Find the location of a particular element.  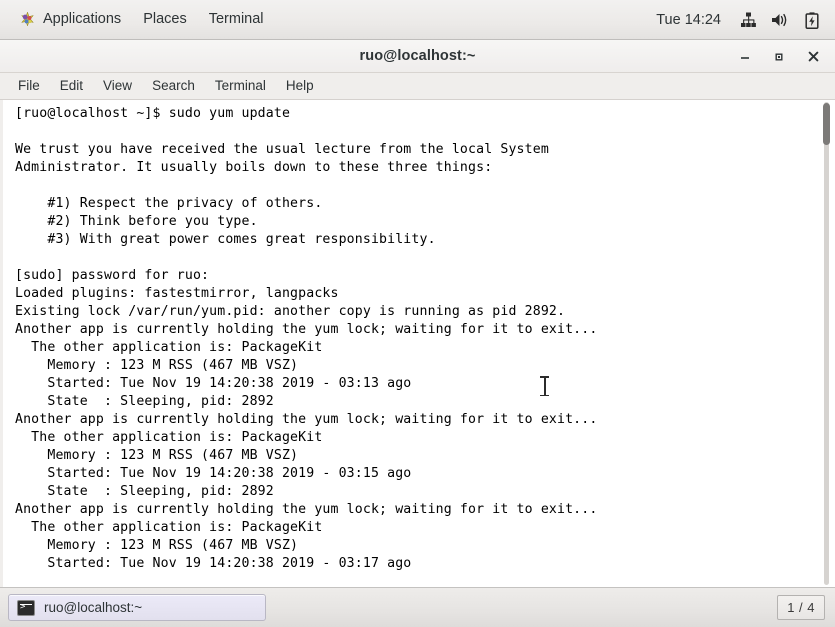

panel-menu-group: Applications Places Terminal is located at coordinates (141, 19).